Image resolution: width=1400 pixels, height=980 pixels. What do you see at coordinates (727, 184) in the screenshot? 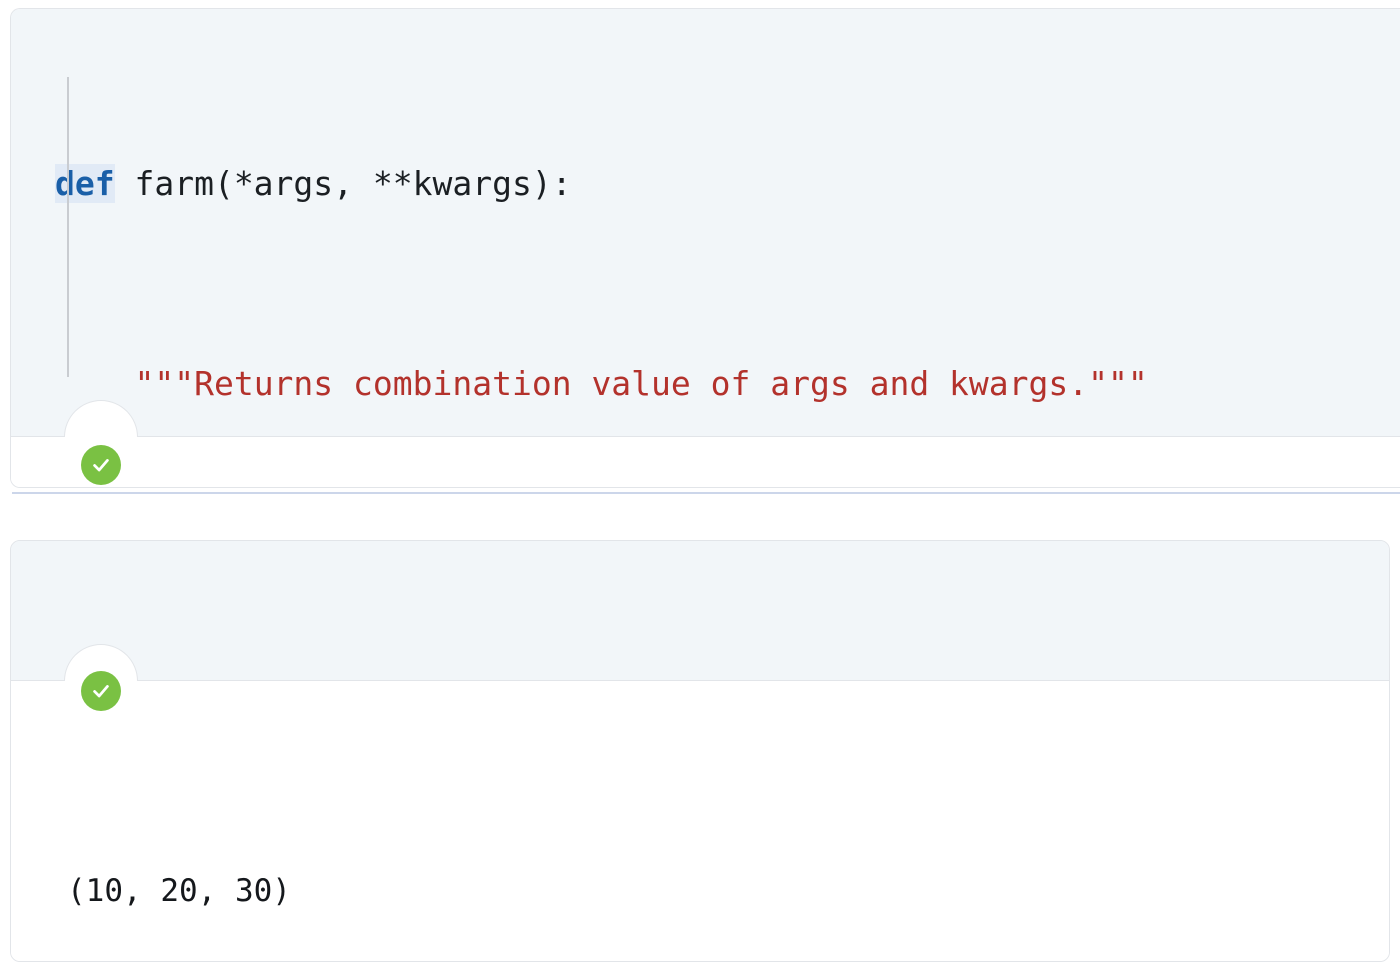
I see `code-line: def farm(*args, **kwargs):` at bounding box center [727, 184].